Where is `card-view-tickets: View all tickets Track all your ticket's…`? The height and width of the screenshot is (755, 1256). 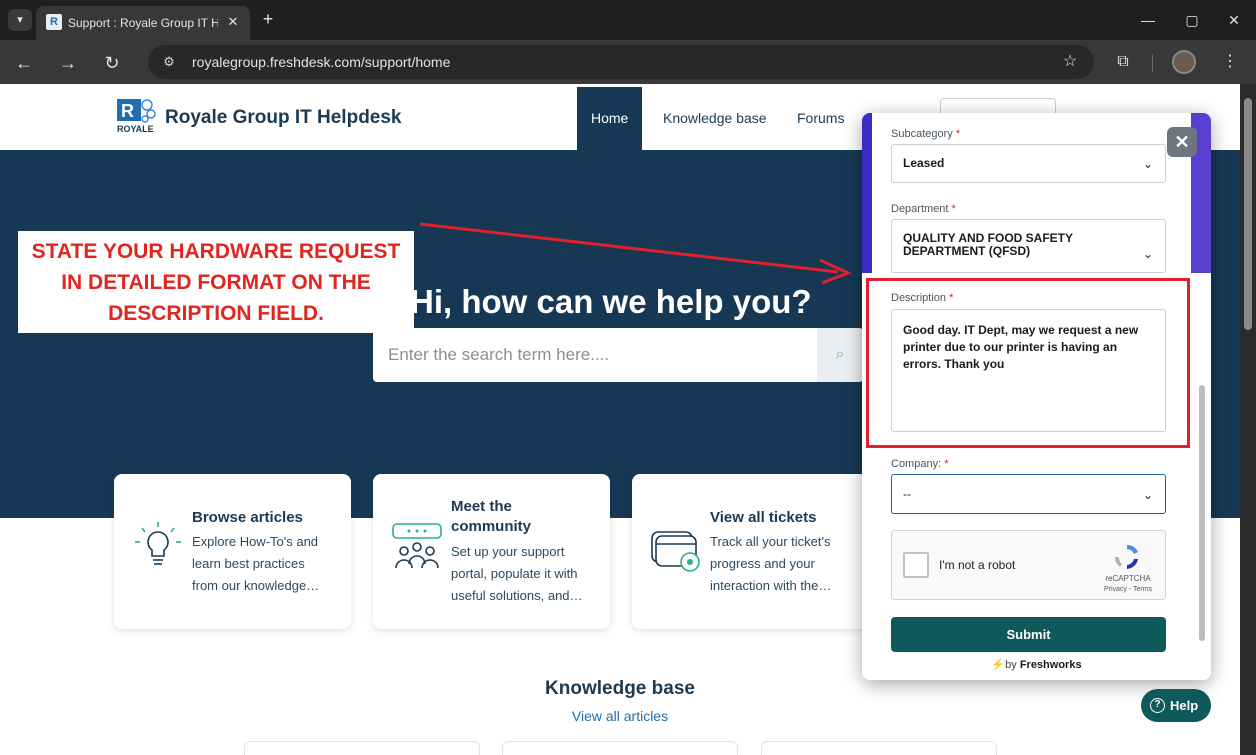
card-view-tickets: View all tickets Track all your ticket's… is located at coordinates (750, 551).